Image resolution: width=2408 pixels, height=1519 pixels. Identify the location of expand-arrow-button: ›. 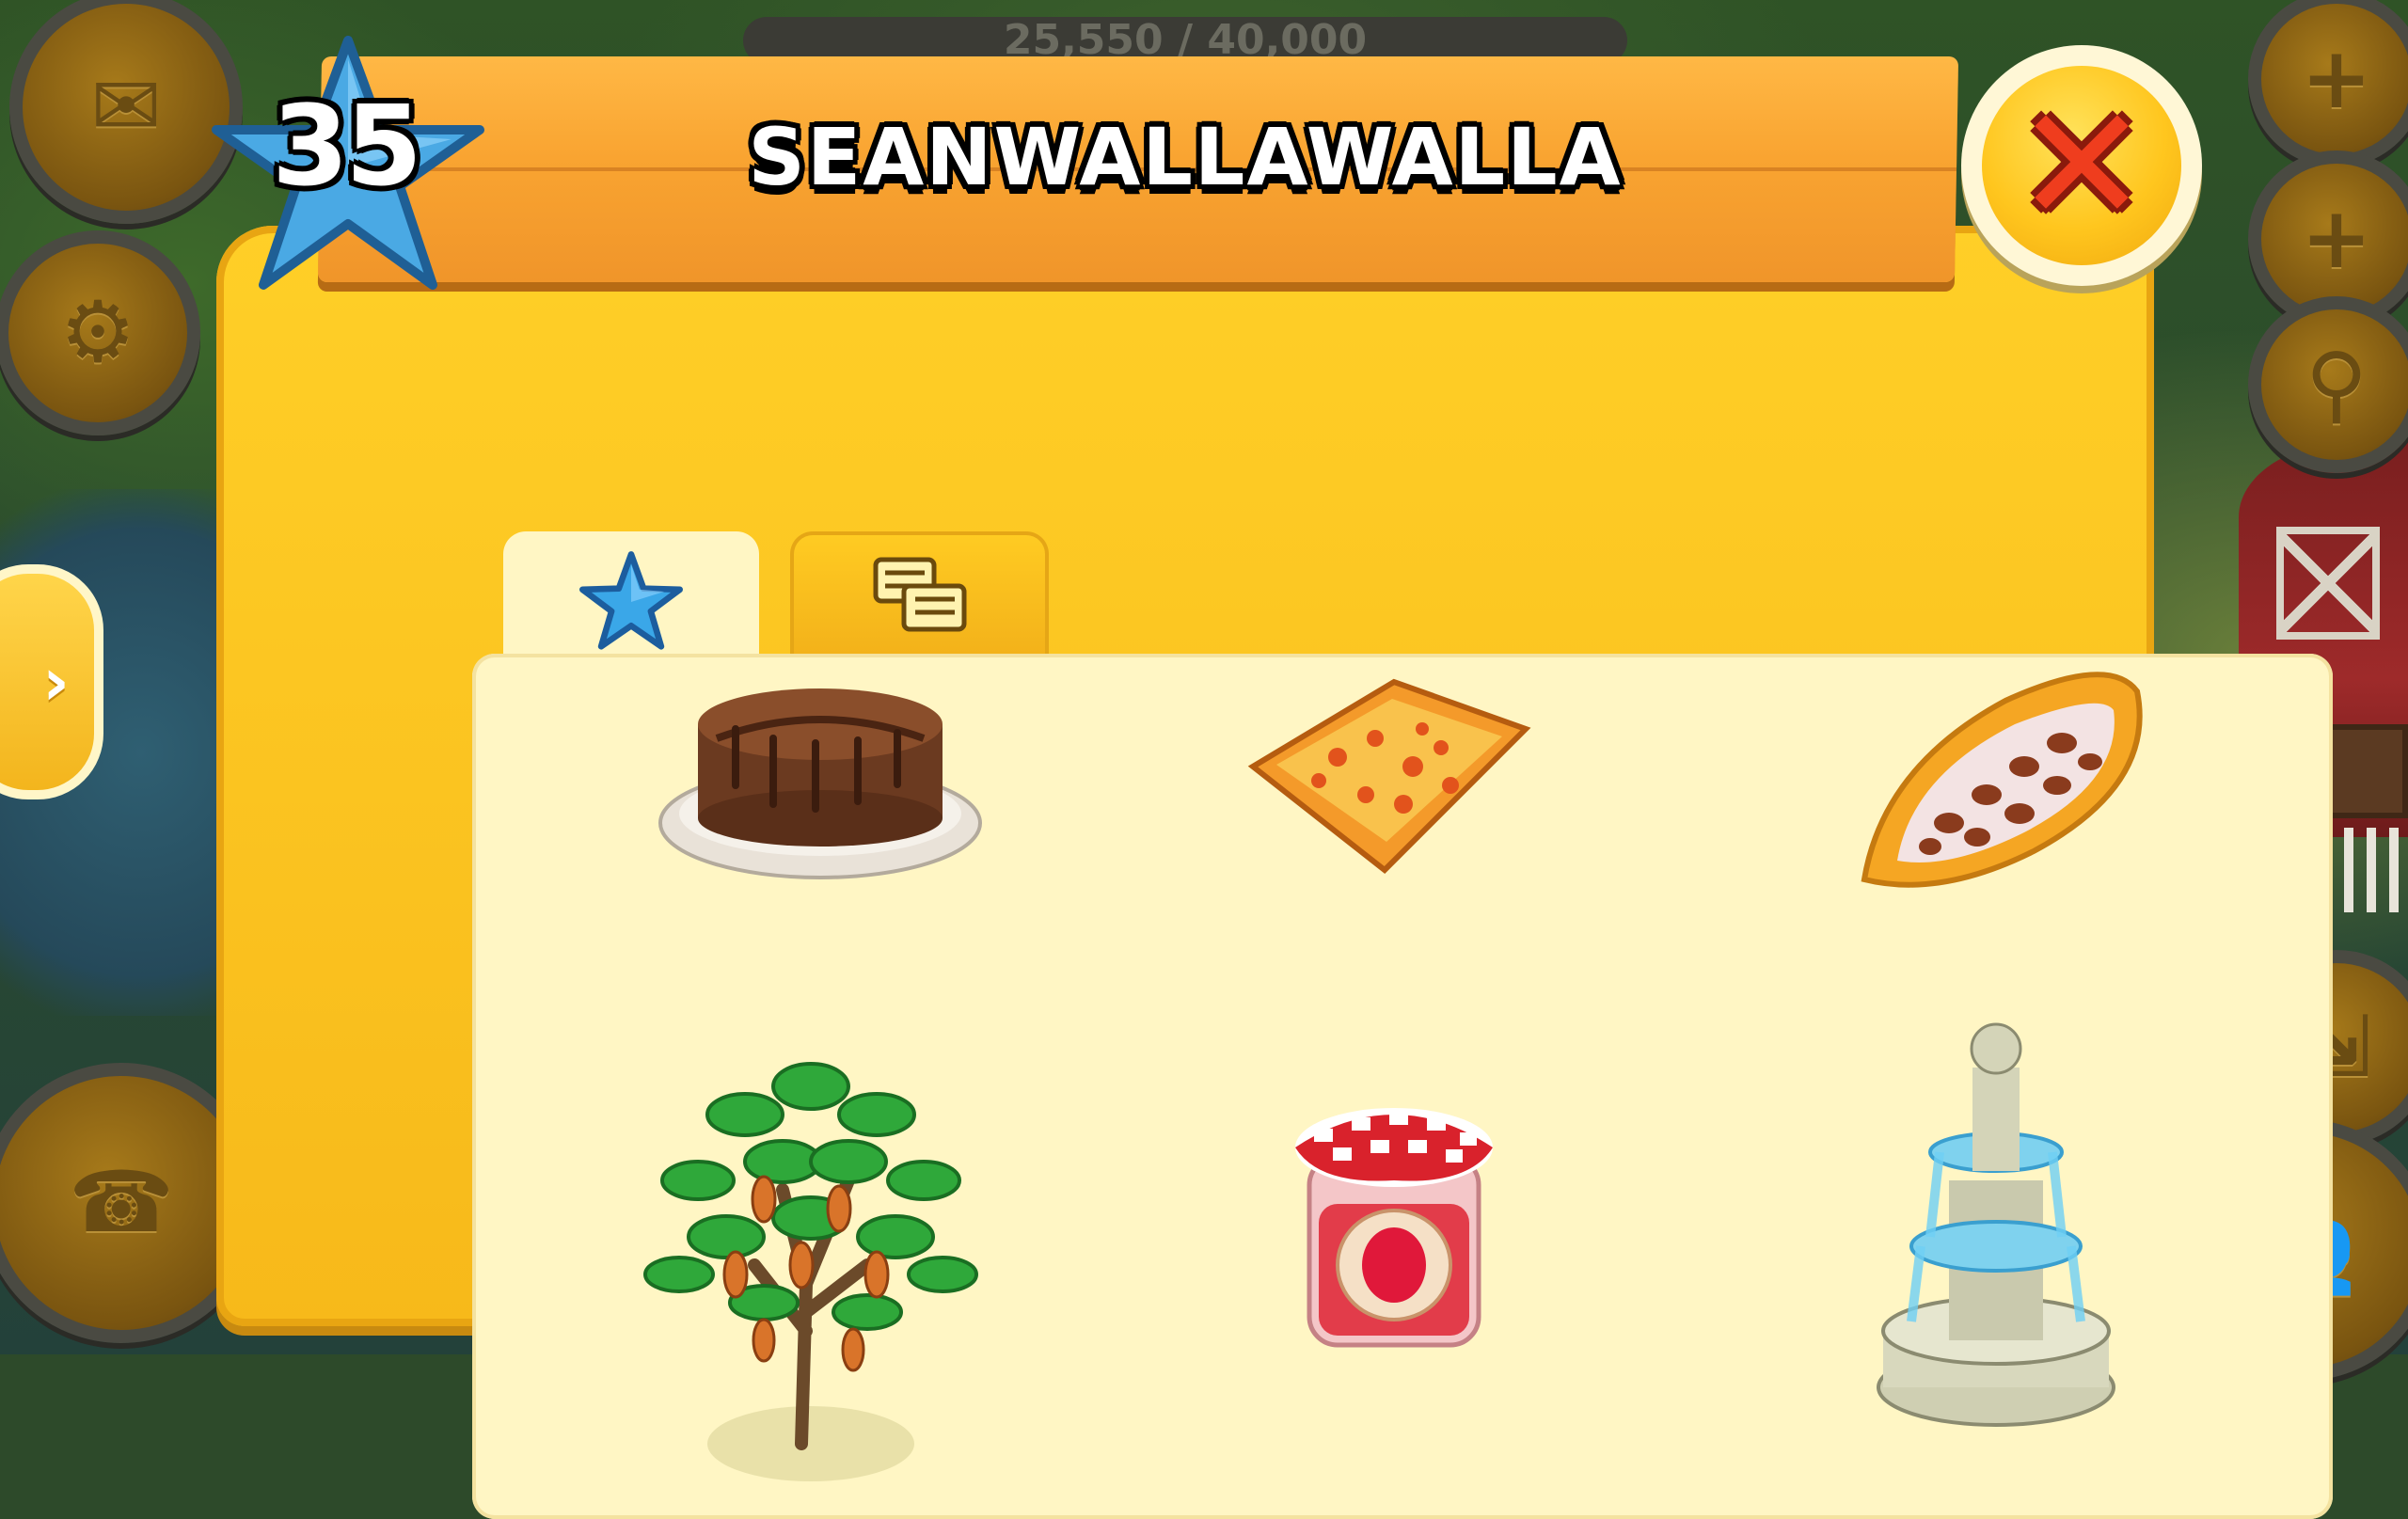
(52, 681).